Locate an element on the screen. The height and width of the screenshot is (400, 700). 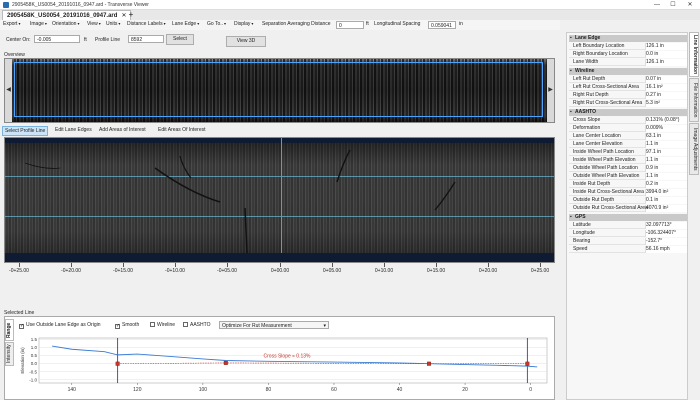
menu-export: Export▾ is located at coordinates (11, 24).